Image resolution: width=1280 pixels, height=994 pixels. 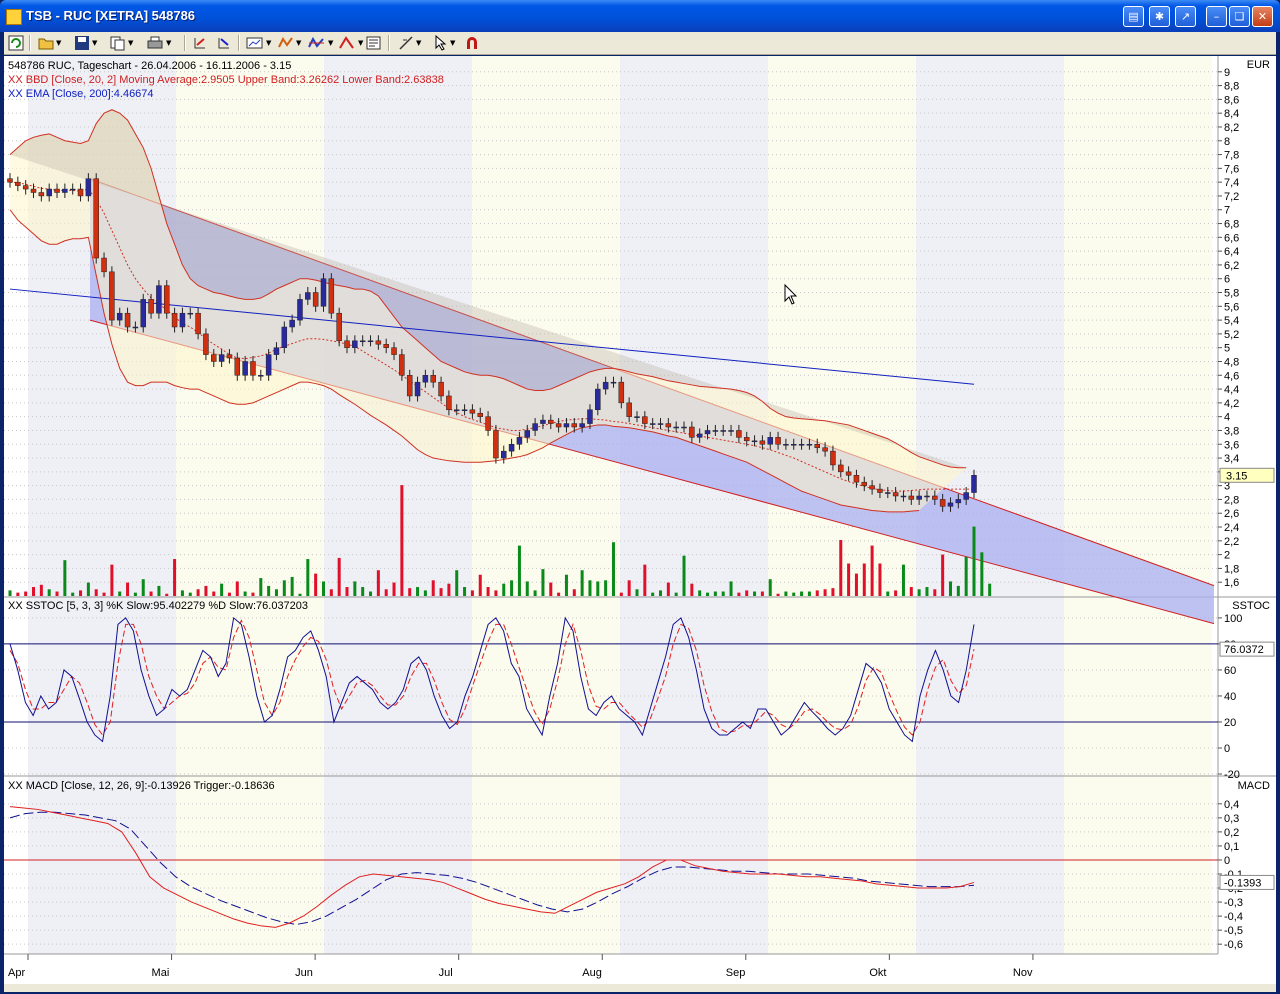 What do you see at coordinates (16, 43) in the screenshot?
I see `refresh-icon` at bounding box center [16, 43].